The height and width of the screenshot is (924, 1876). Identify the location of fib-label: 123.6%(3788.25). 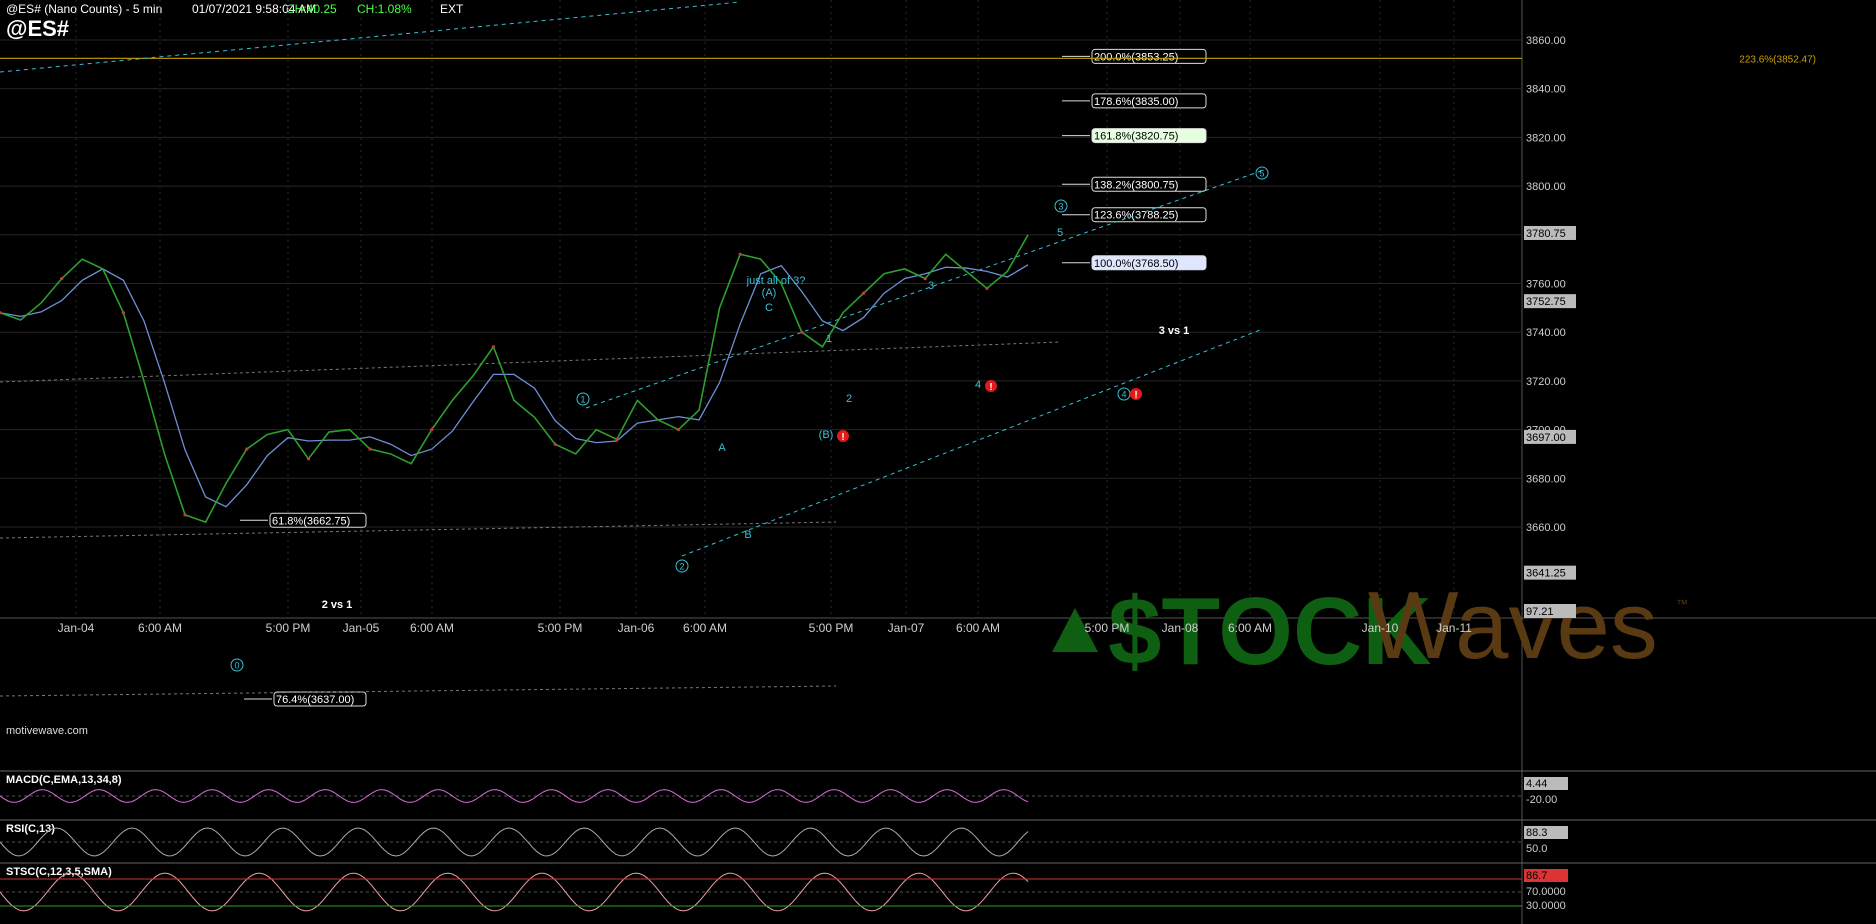
(1136, 216).